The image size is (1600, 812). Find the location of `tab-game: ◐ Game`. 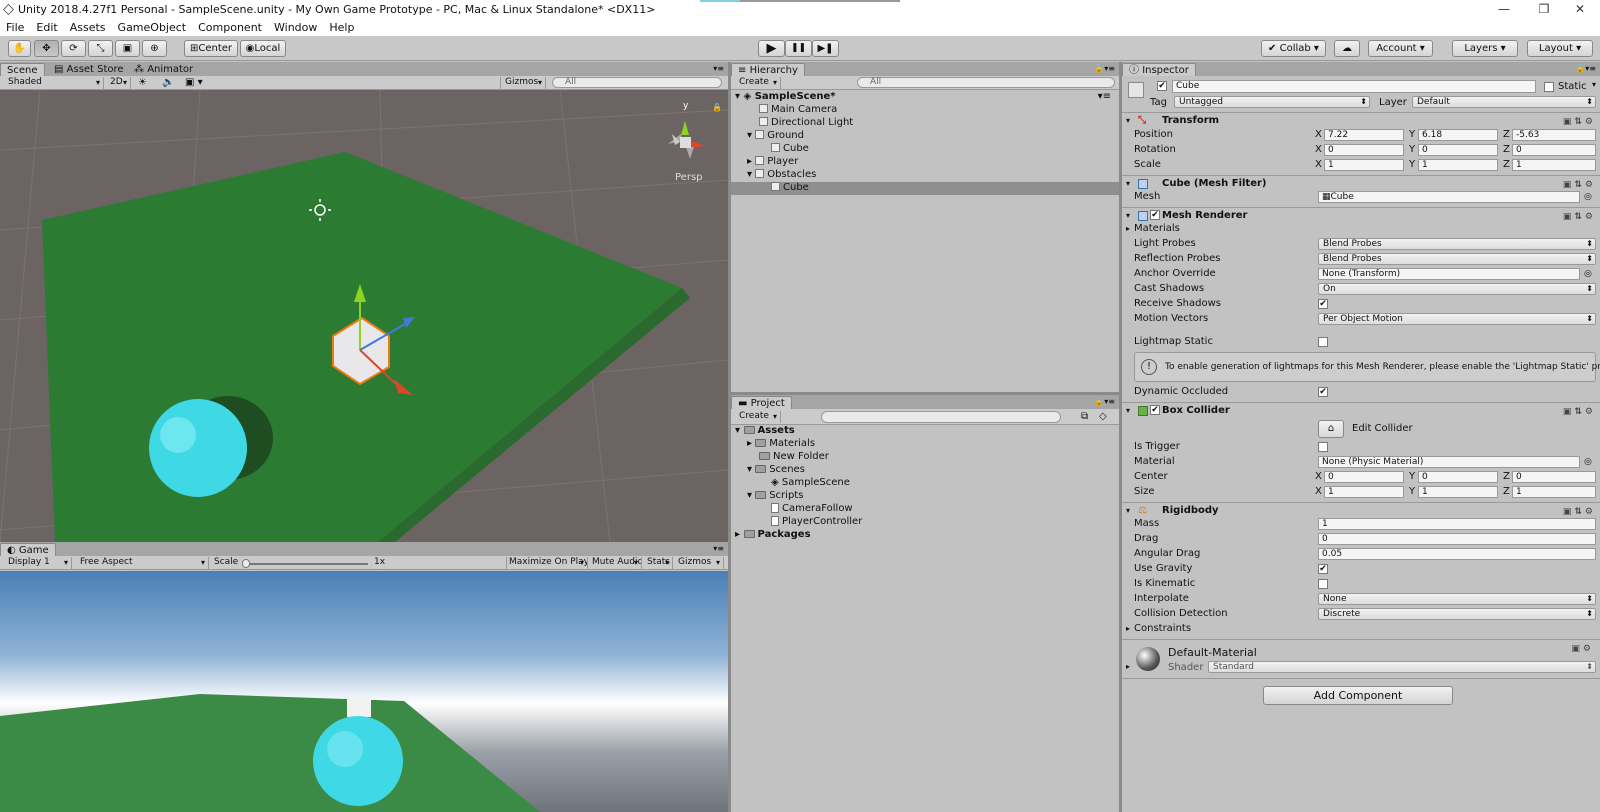

tab-game: ◐ Game is located at coordinates (28, 549).